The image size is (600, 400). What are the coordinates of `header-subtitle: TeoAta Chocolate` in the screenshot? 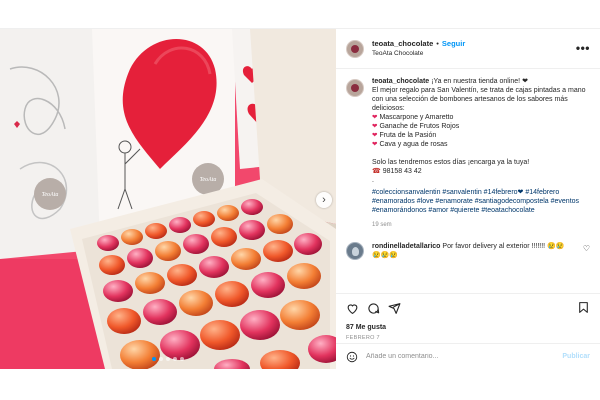 It's located at (398, 53).